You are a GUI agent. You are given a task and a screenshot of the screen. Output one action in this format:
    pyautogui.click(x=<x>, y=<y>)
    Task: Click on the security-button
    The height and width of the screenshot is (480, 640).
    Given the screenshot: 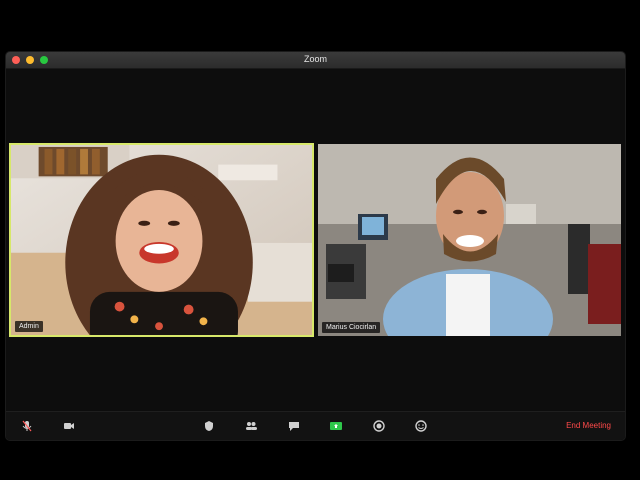 What is the action you would take?
    pyautogui.click(x=209, y=426)
    